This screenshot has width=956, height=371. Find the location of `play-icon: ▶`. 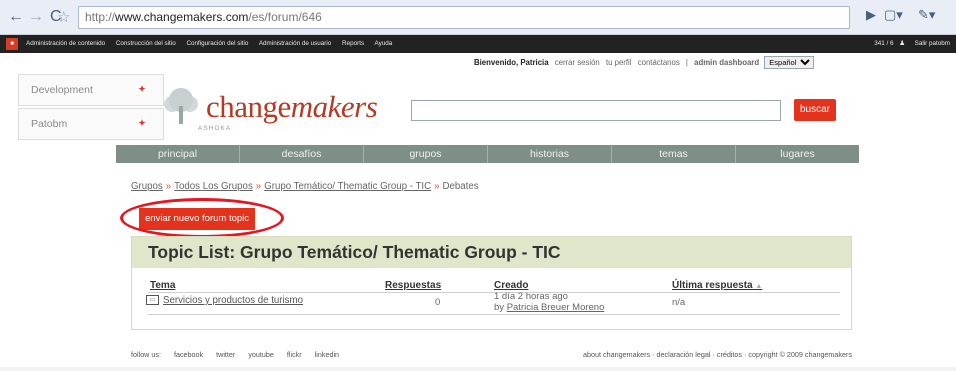

play-icon: ▶ is located at coordinates (871, 15).